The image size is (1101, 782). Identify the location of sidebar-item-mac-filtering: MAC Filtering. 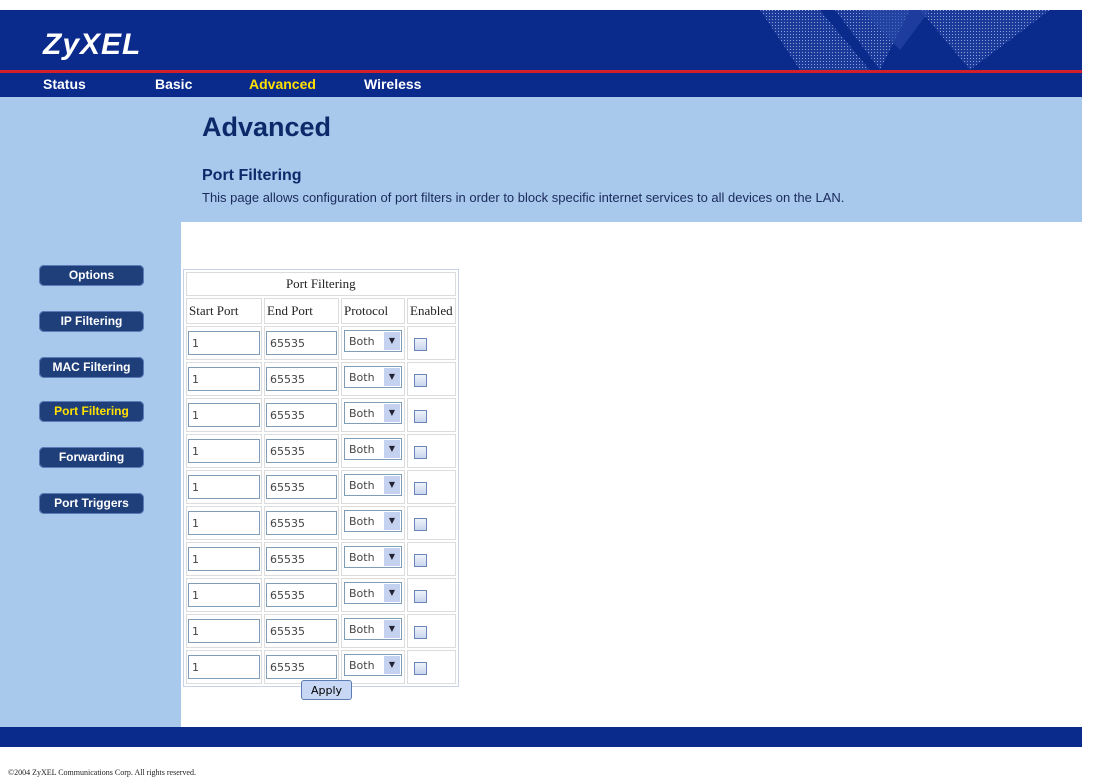
(91, 367).